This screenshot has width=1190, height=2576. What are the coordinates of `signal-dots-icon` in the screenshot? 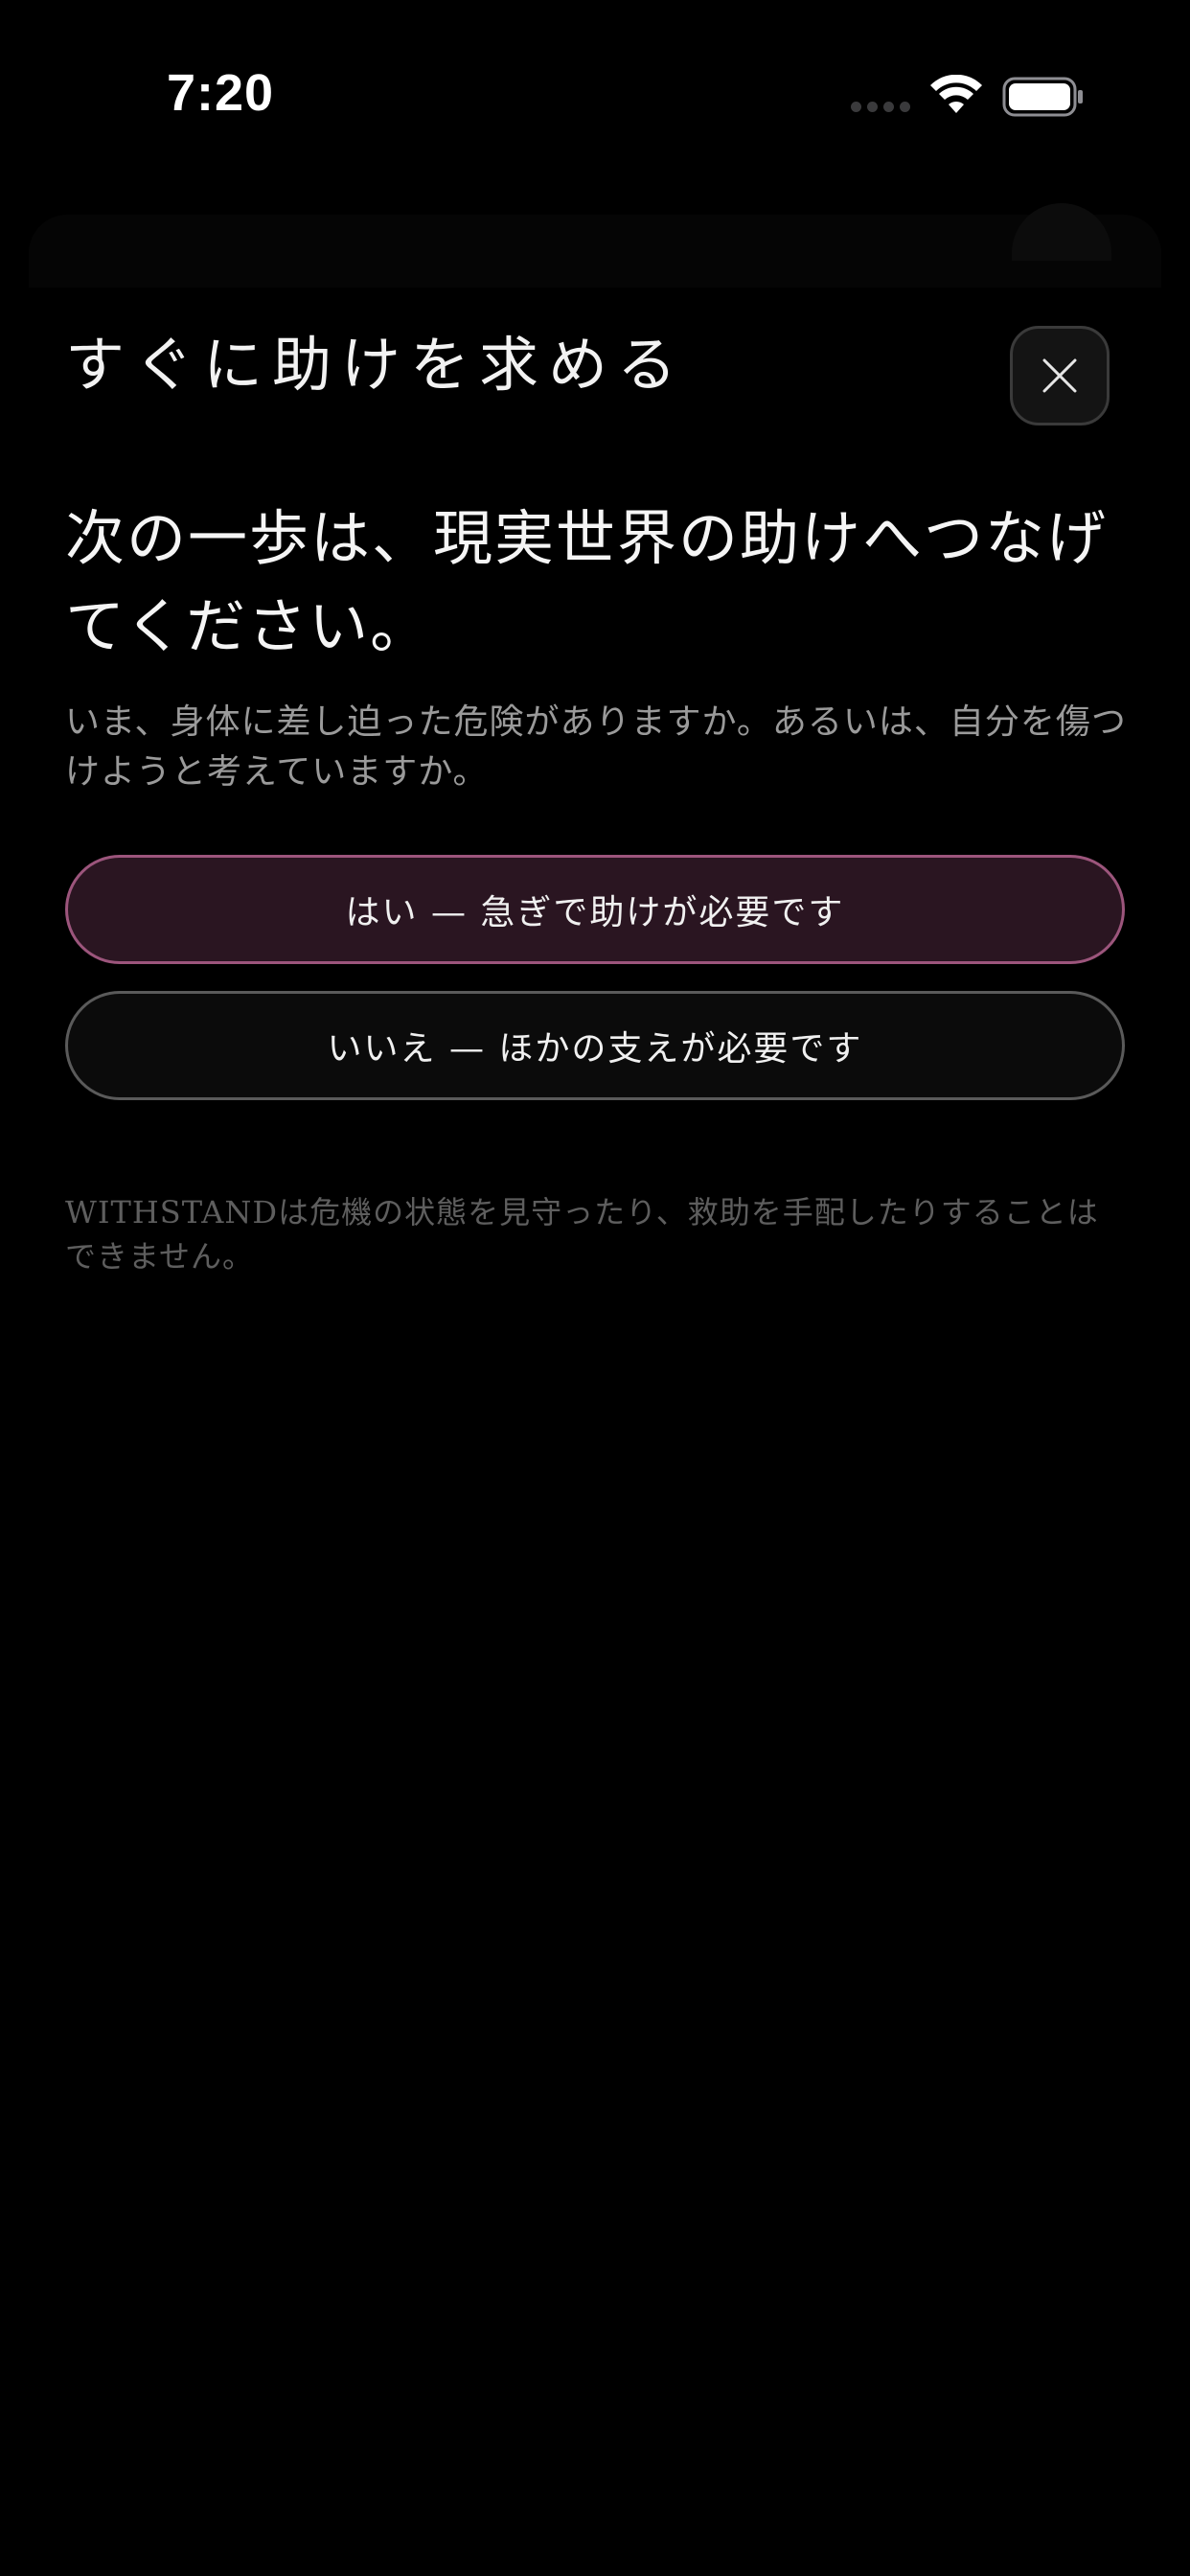 It's located at (881, 107).